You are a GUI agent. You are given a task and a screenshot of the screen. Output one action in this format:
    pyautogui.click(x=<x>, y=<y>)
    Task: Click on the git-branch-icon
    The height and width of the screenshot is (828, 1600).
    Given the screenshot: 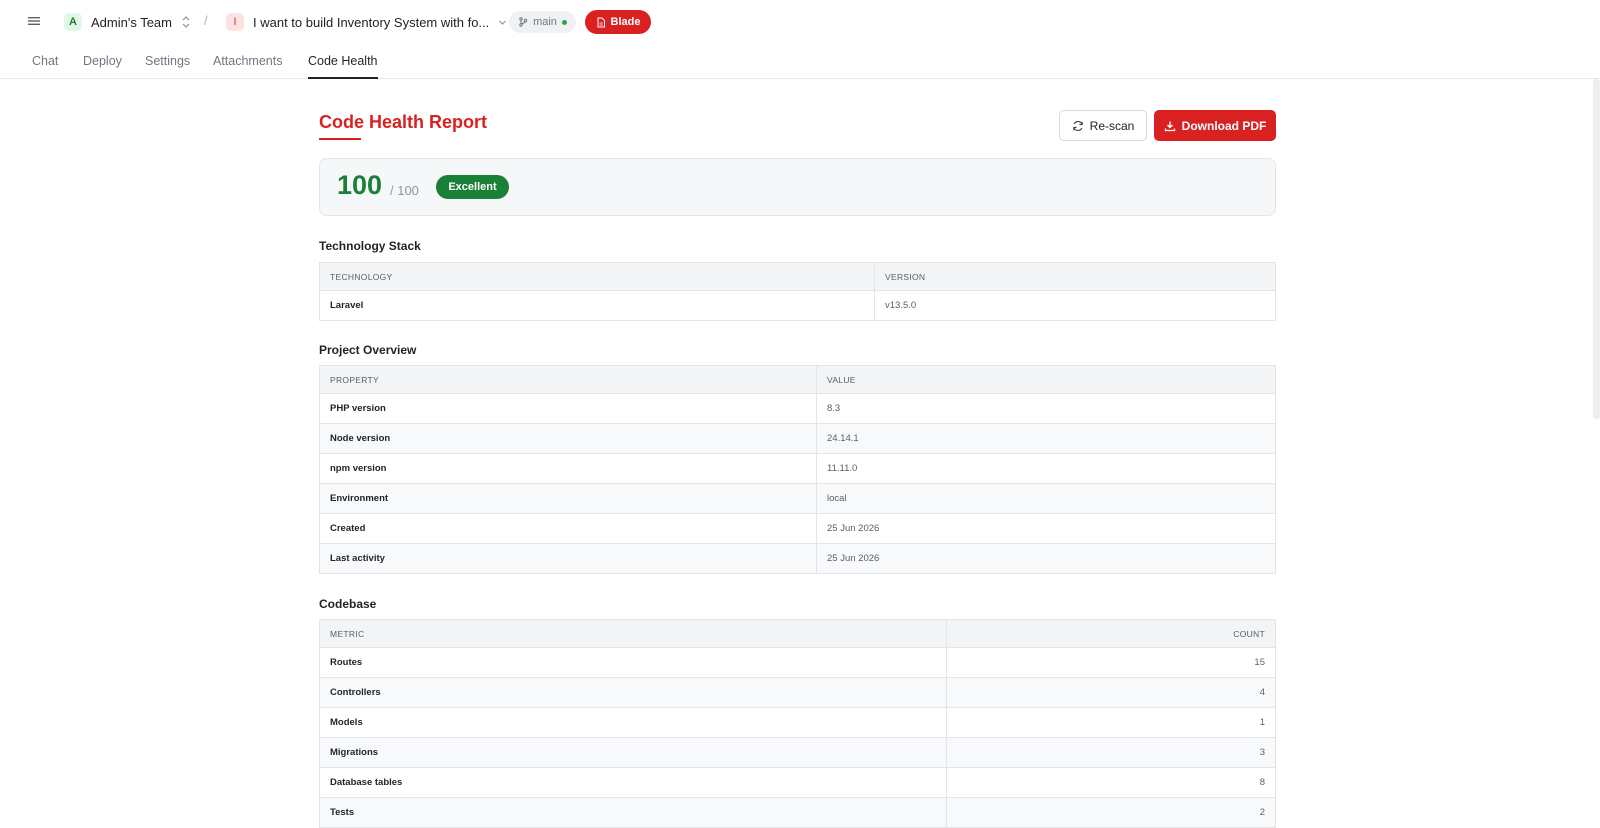 What is the action you would take?
    pyautogui.click(x=523, y=22)
    